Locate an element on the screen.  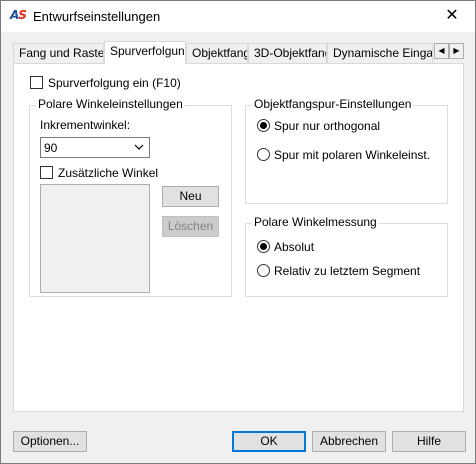
help-button: Hilfe is located at coordinates (429, 441).